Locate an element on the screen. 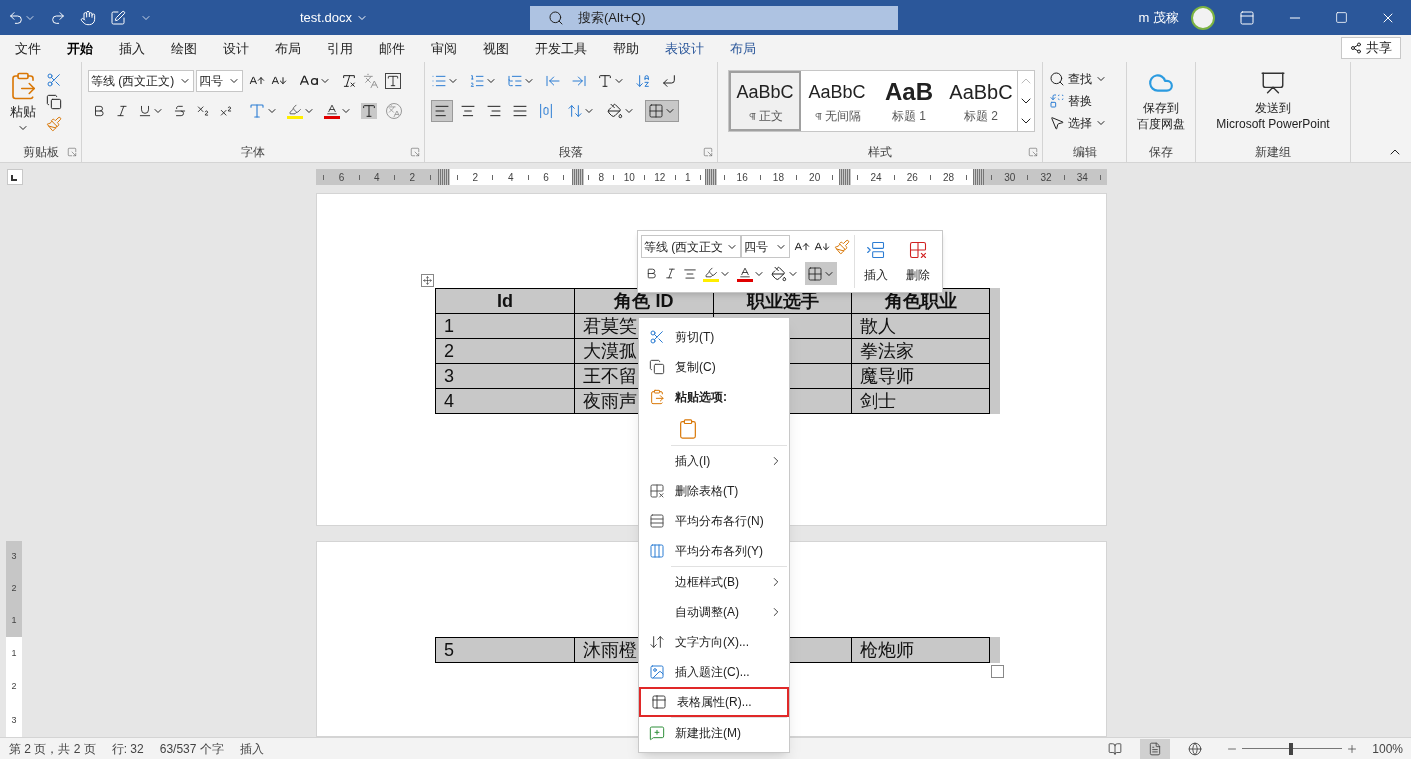 This screenshot has width=1411, height=759. zoom-level: 100% is located at coordinates (1387, 748).